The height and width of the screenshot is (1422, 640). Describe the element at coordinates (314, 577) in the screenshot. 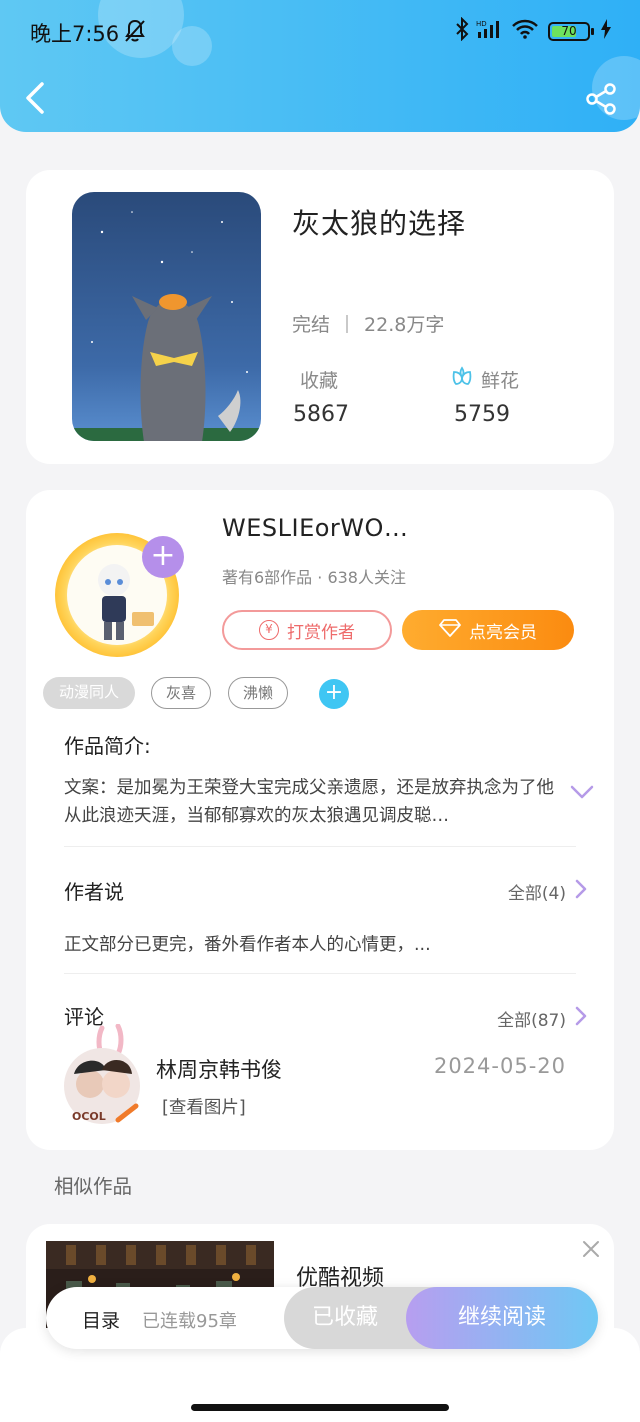

I see `author-stats: 著有6部作品 · 638人关注` at that location.